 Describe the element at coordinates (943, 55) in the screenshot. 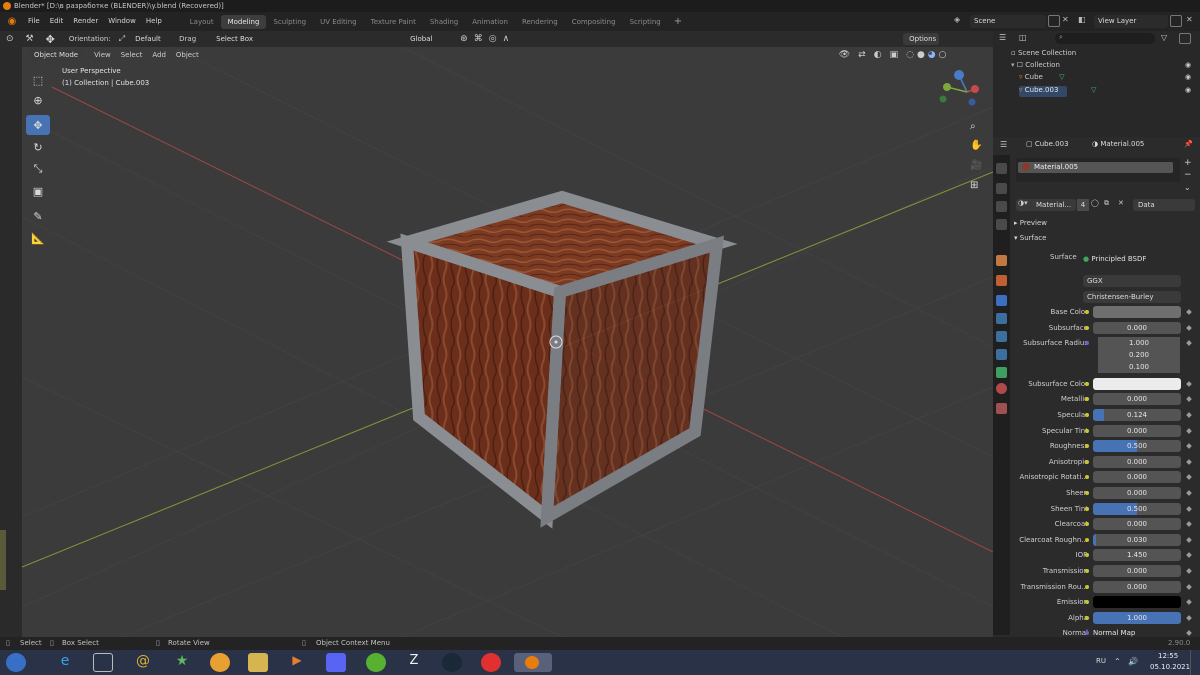

I see `rendered-shading-icon: ○` at that location.